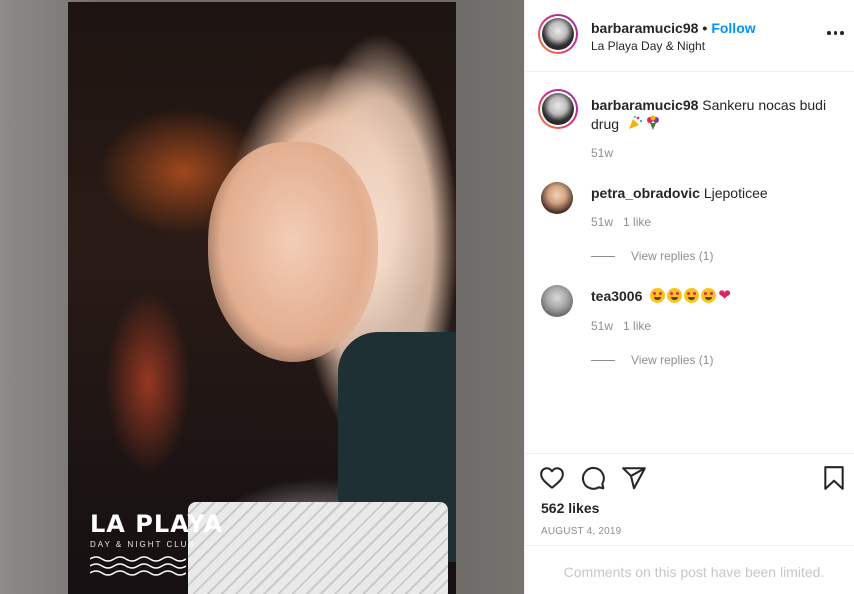  Describe the element at coordinates (716, 115) in the screenshot. I see `caption-text-block: barbaramucic98 Sankeru nocas budi drug` at that location.